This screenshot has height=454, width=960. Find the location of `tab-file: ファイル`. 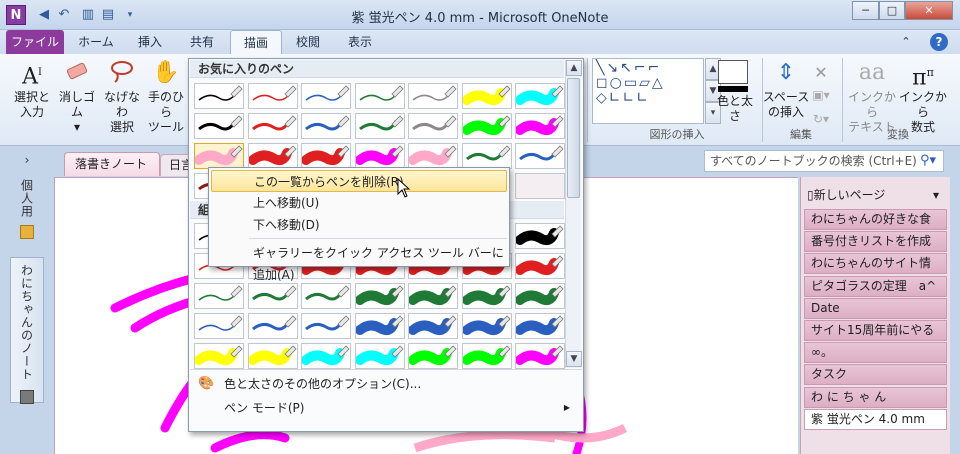

tab-file: ファイル is located at coordinates (35, 42).